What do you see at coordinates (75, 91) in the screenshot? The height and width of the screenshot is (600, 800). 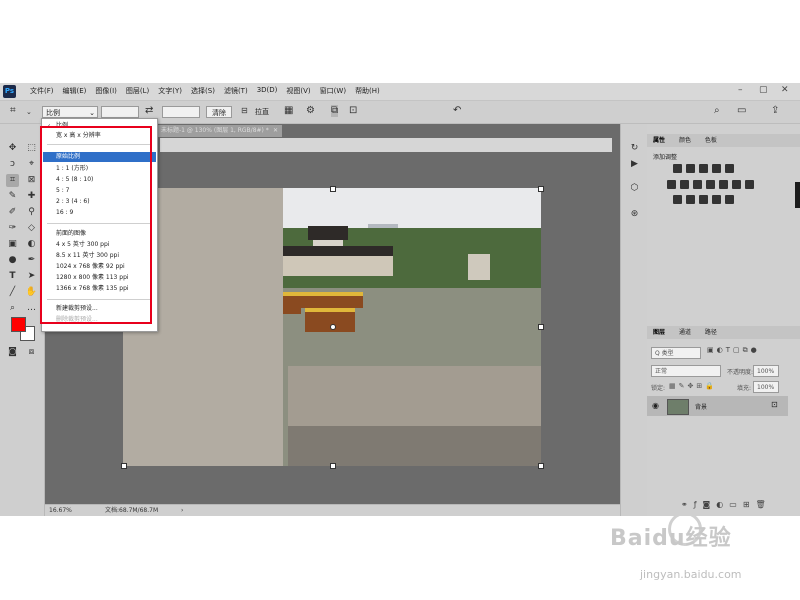 I see `menu-item: 编辑(E)` at bounding box center [75, 91].